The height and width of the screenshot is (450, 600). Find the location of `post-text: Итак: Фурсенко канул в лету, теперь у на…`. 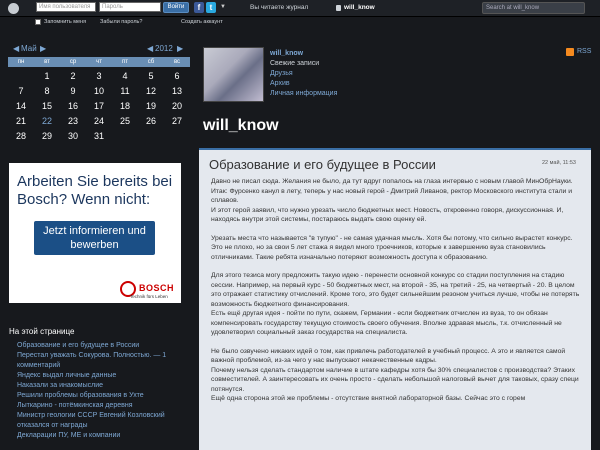

post-text: Итак: Фурсенко канул в лету, теперь у на… is located at coordinates (392, 196).